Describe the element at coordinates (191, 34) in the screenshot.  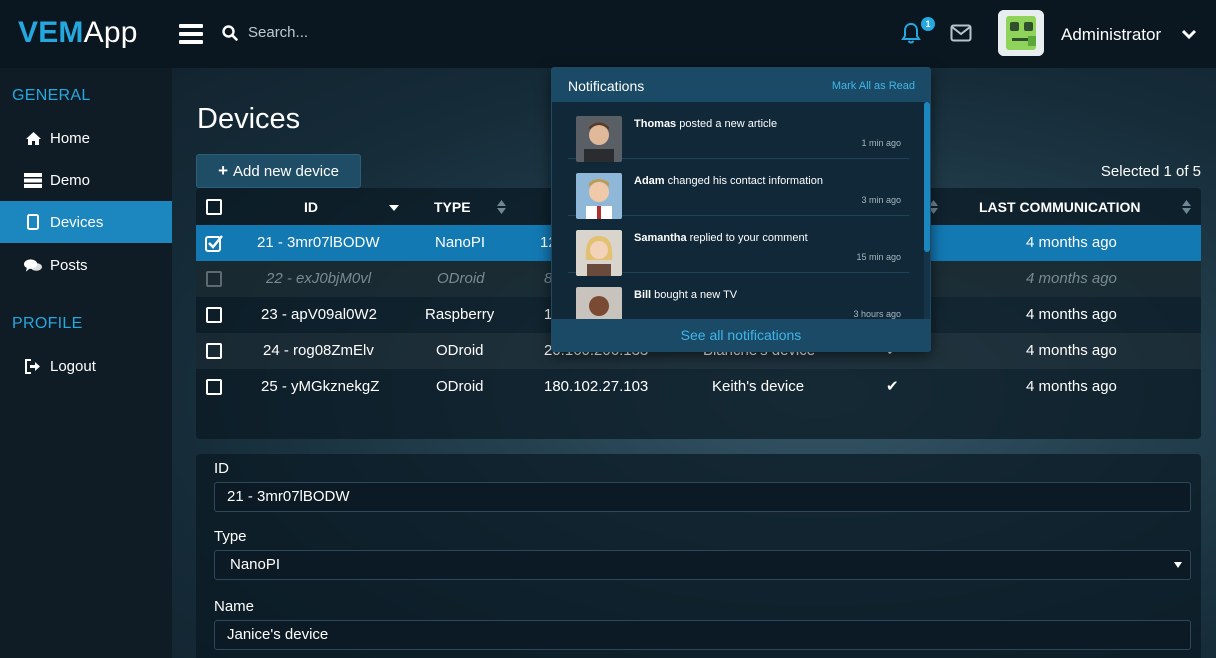
I see `menu-toggle-icon` at that location.